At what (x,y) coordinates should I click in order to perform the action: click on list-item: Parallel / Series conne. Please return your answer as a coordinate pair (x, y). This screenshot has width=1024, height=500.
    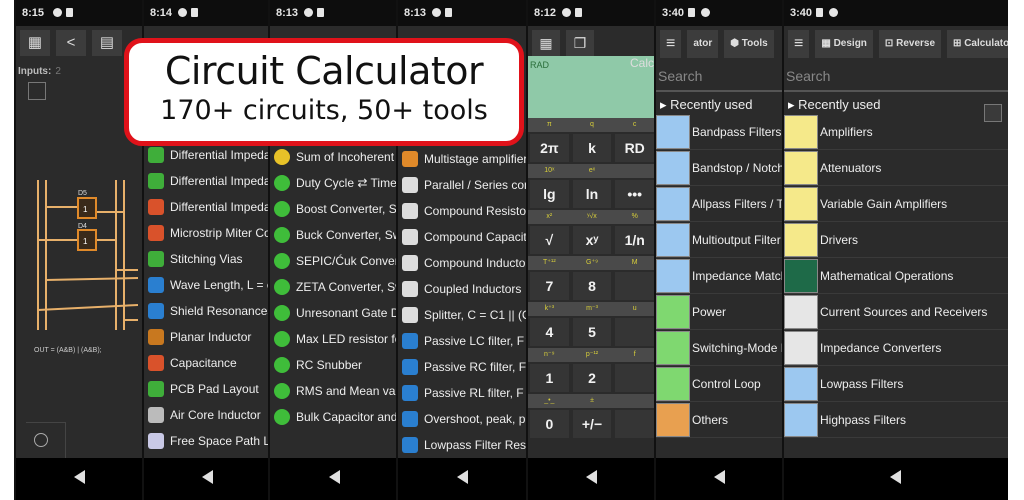
    Looking at the image, I should click on (463, 185).